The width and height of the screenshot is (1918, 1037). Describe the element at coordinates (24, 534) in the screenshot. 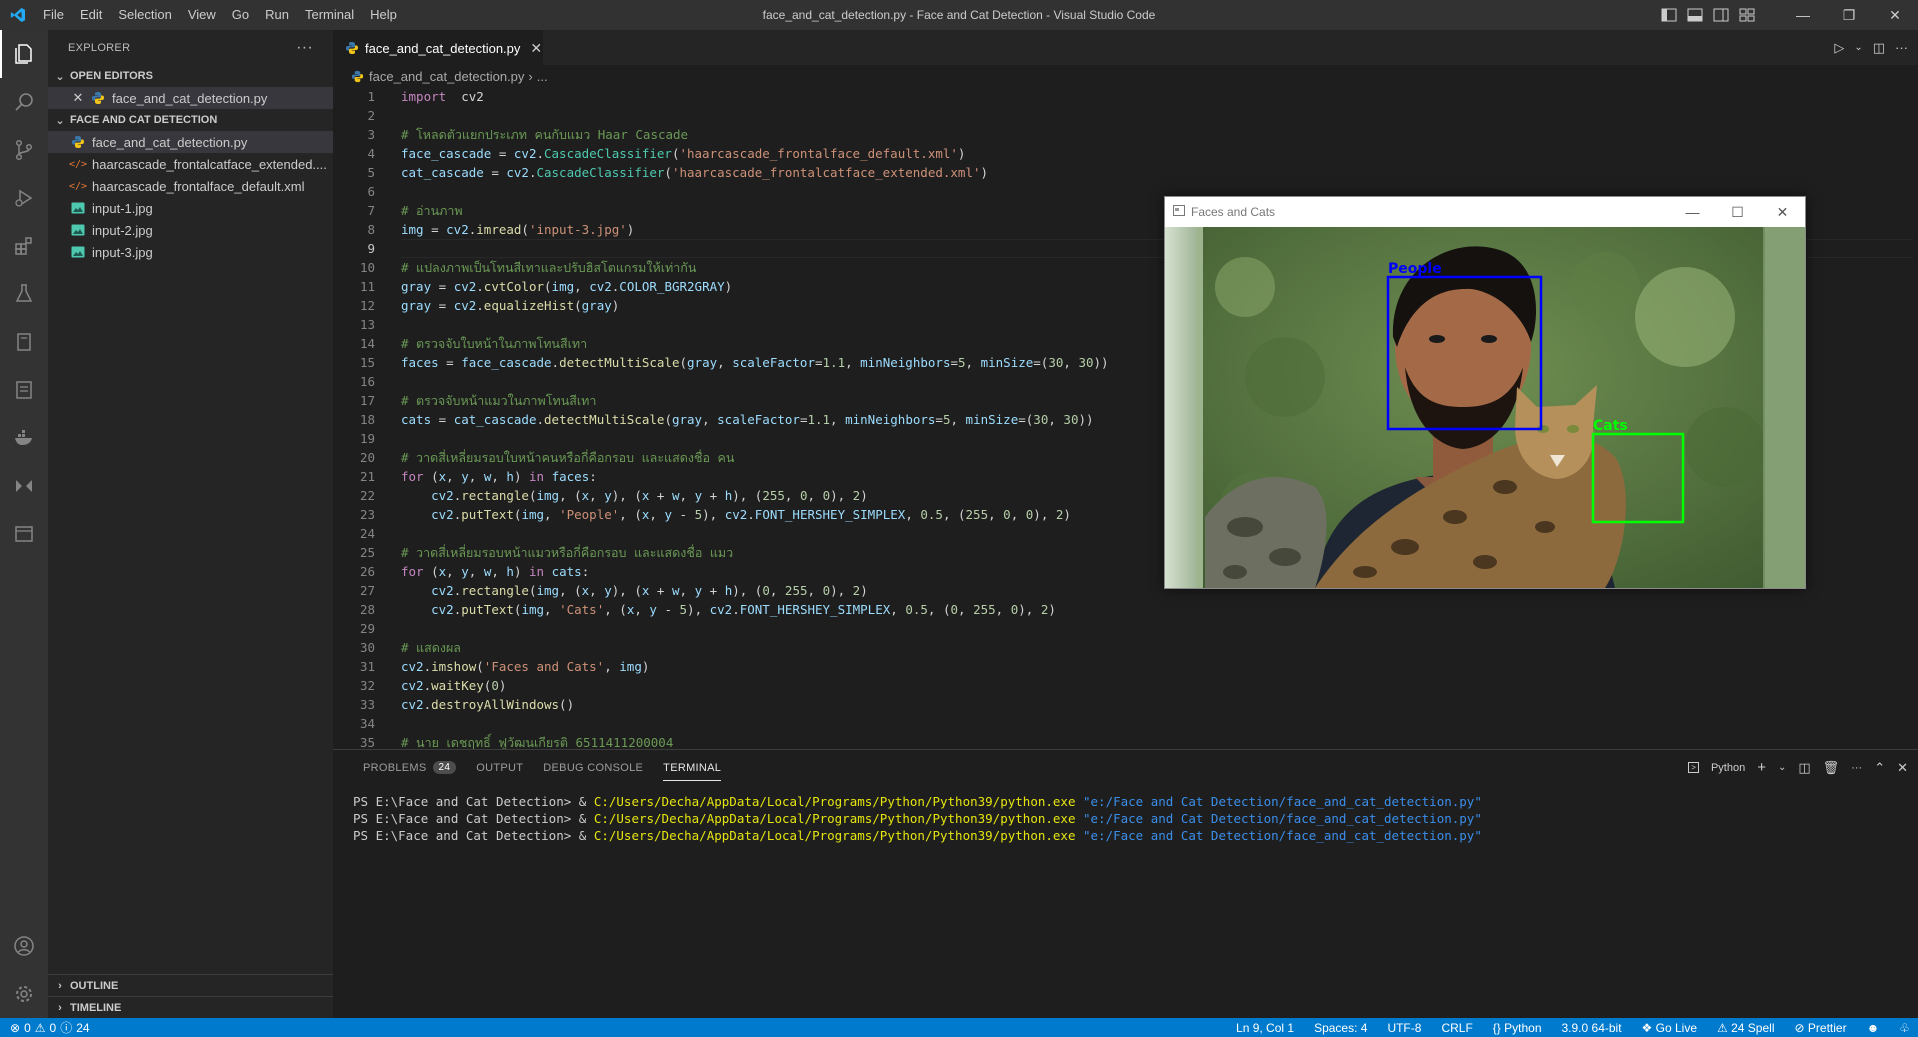

I see `panel-view-icon` at that location.